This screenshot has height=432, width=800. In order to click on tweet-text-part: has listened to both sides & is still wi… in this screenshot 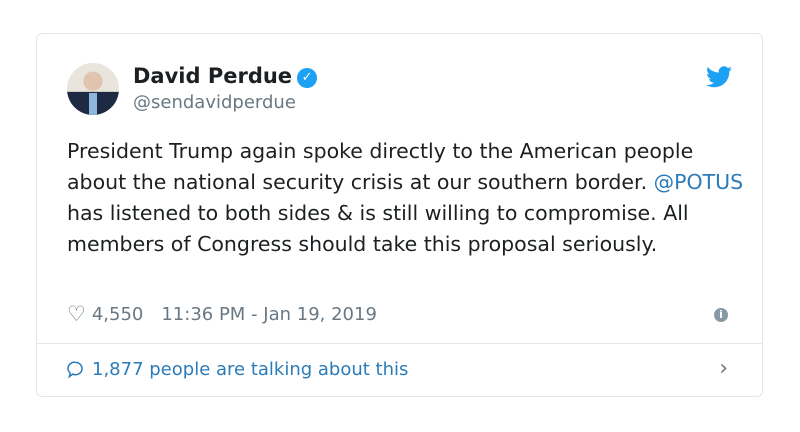, I will do `click(378, 228)`.